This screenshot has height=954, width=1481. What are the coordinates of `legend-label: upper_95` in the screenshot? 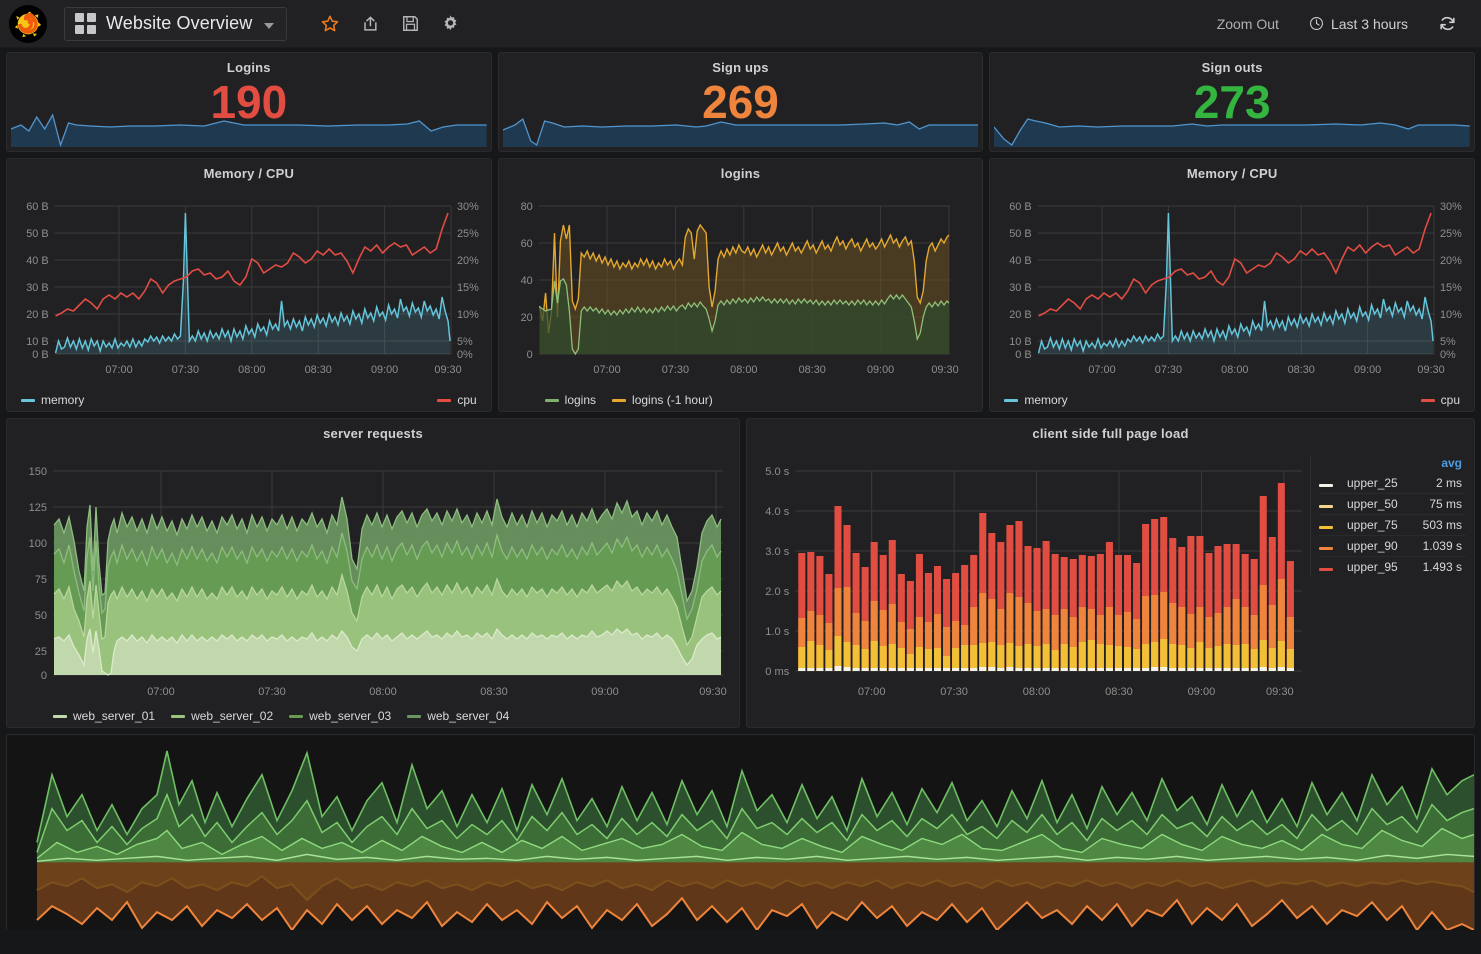 It's located at (1372, 567).